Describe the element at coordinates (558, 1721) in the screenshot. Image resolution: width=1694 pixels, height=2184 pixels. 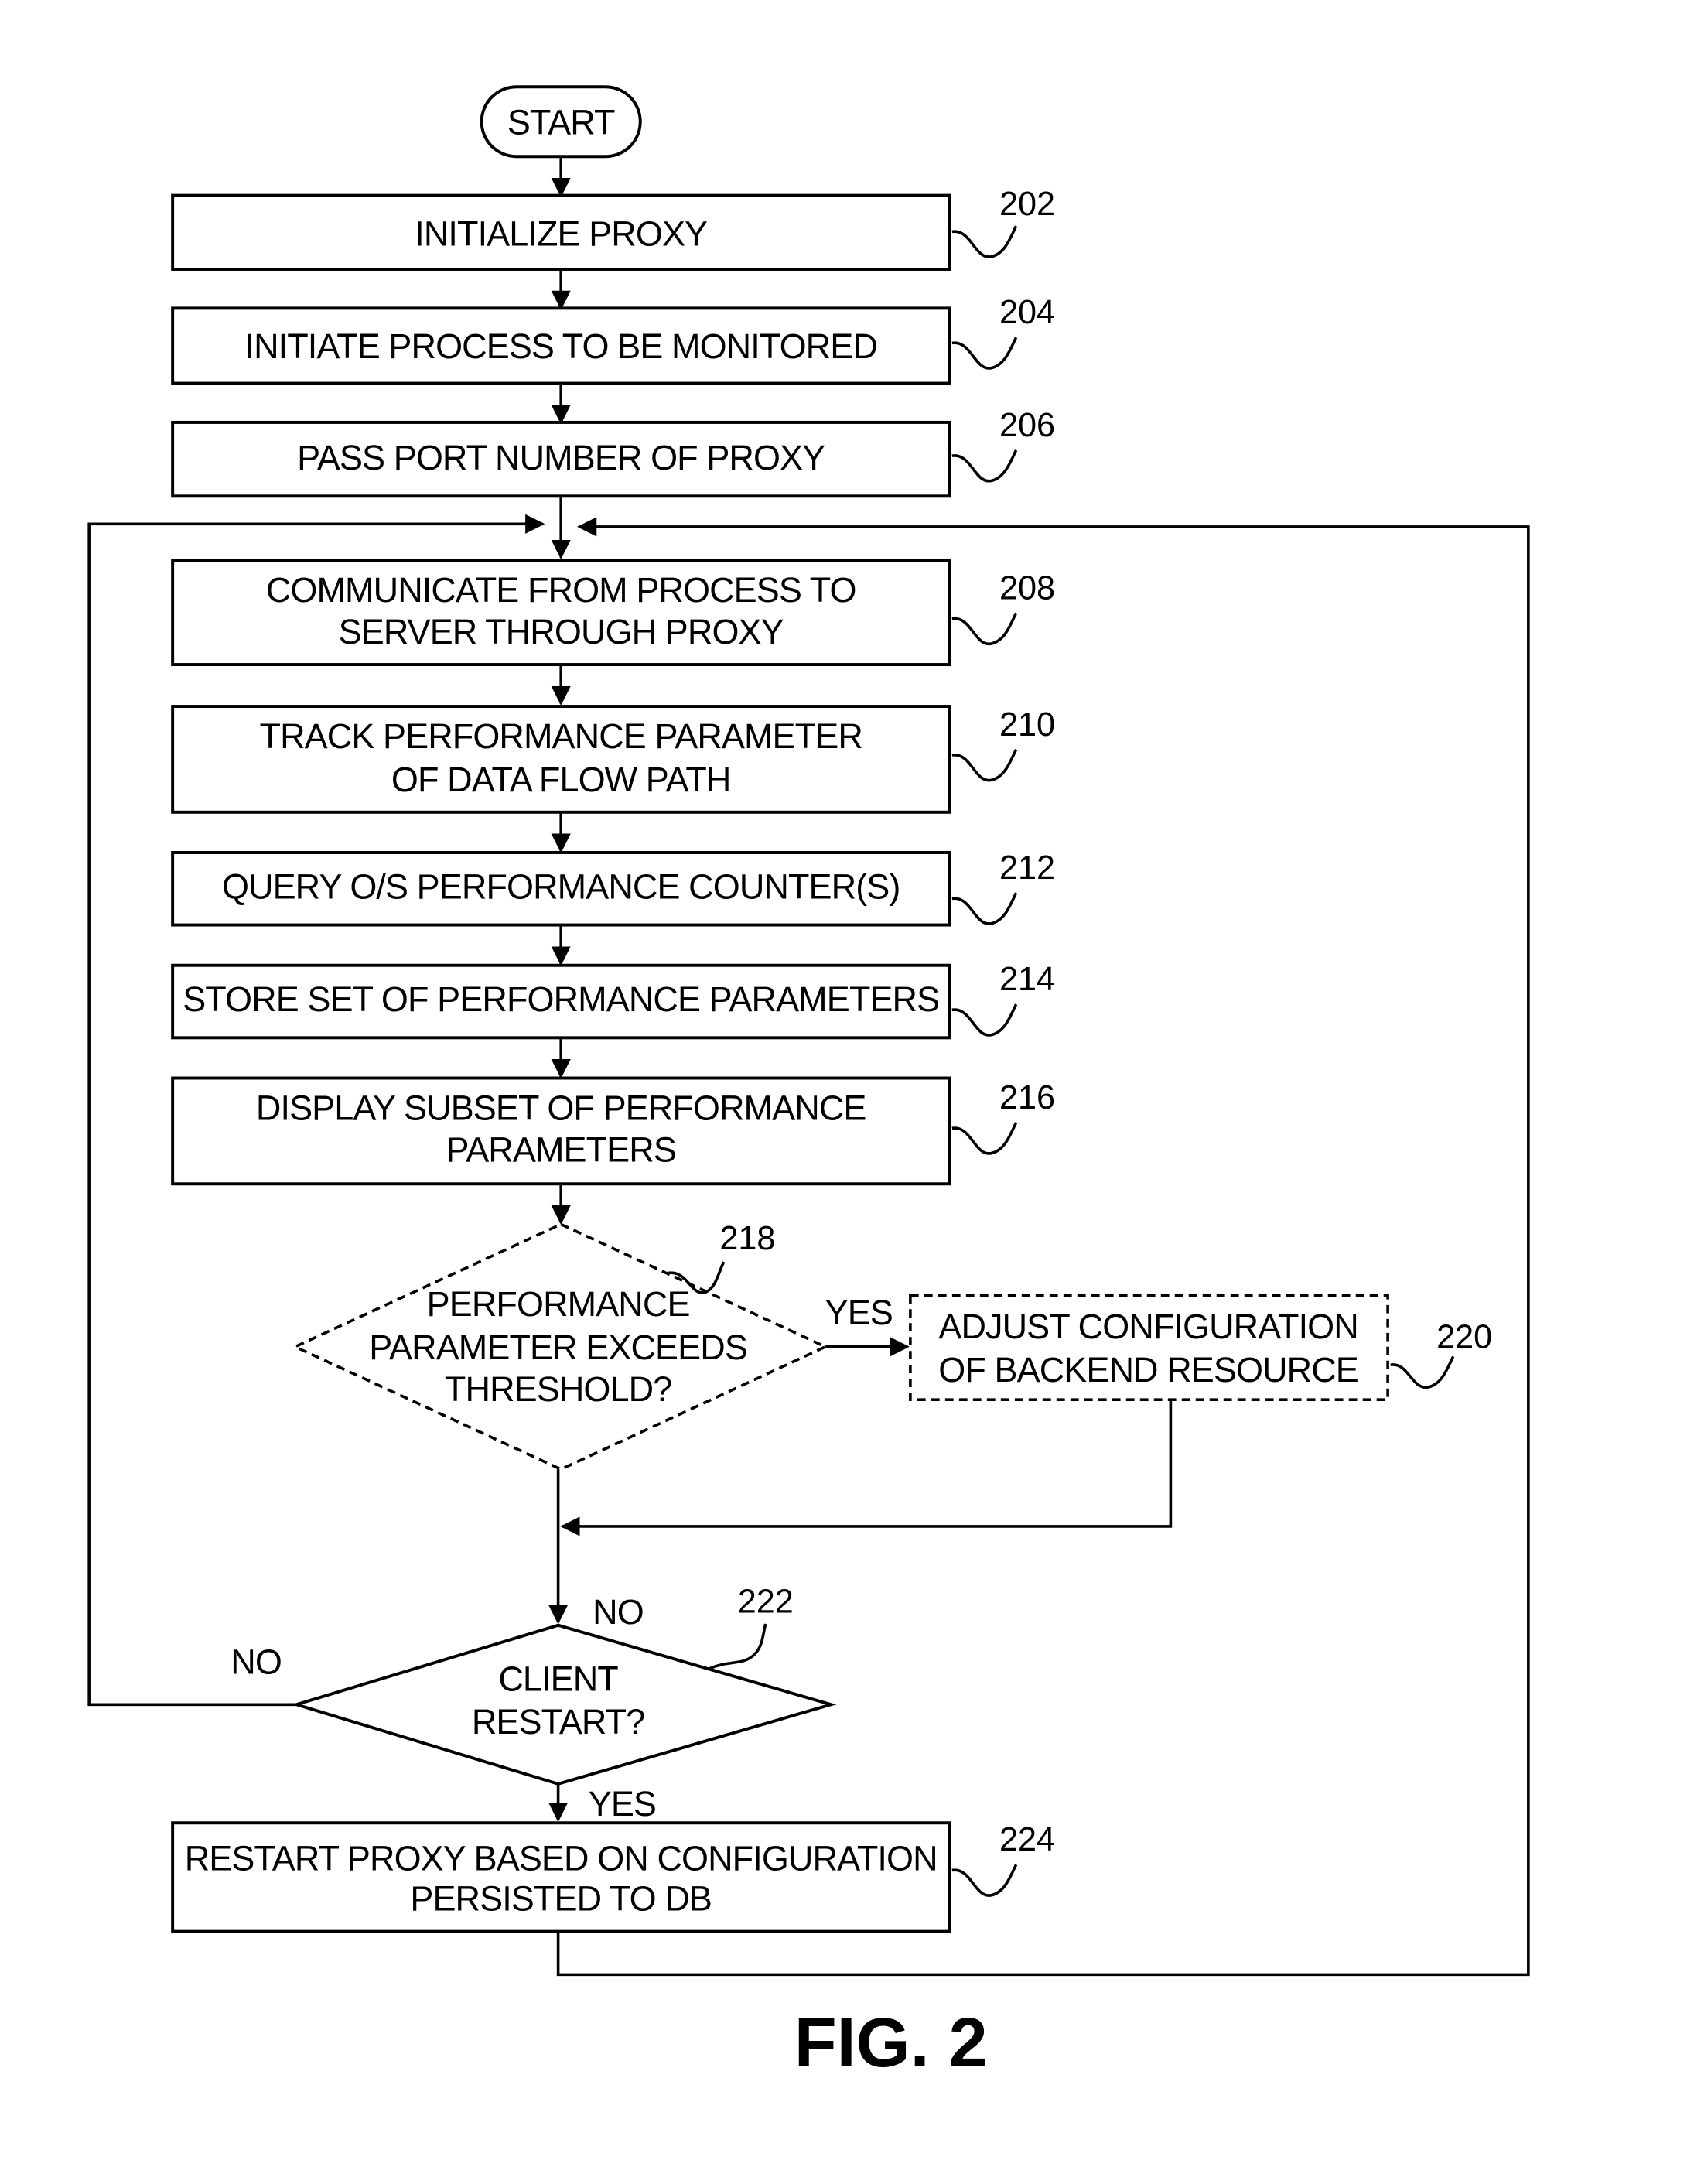
I see `decision-222-text-line2: RESTART?` at that location.